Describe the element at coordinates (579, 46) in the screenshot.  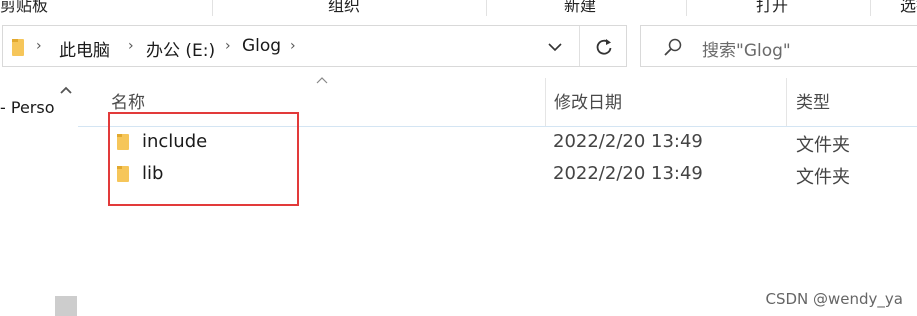
I see `divider` at that location.